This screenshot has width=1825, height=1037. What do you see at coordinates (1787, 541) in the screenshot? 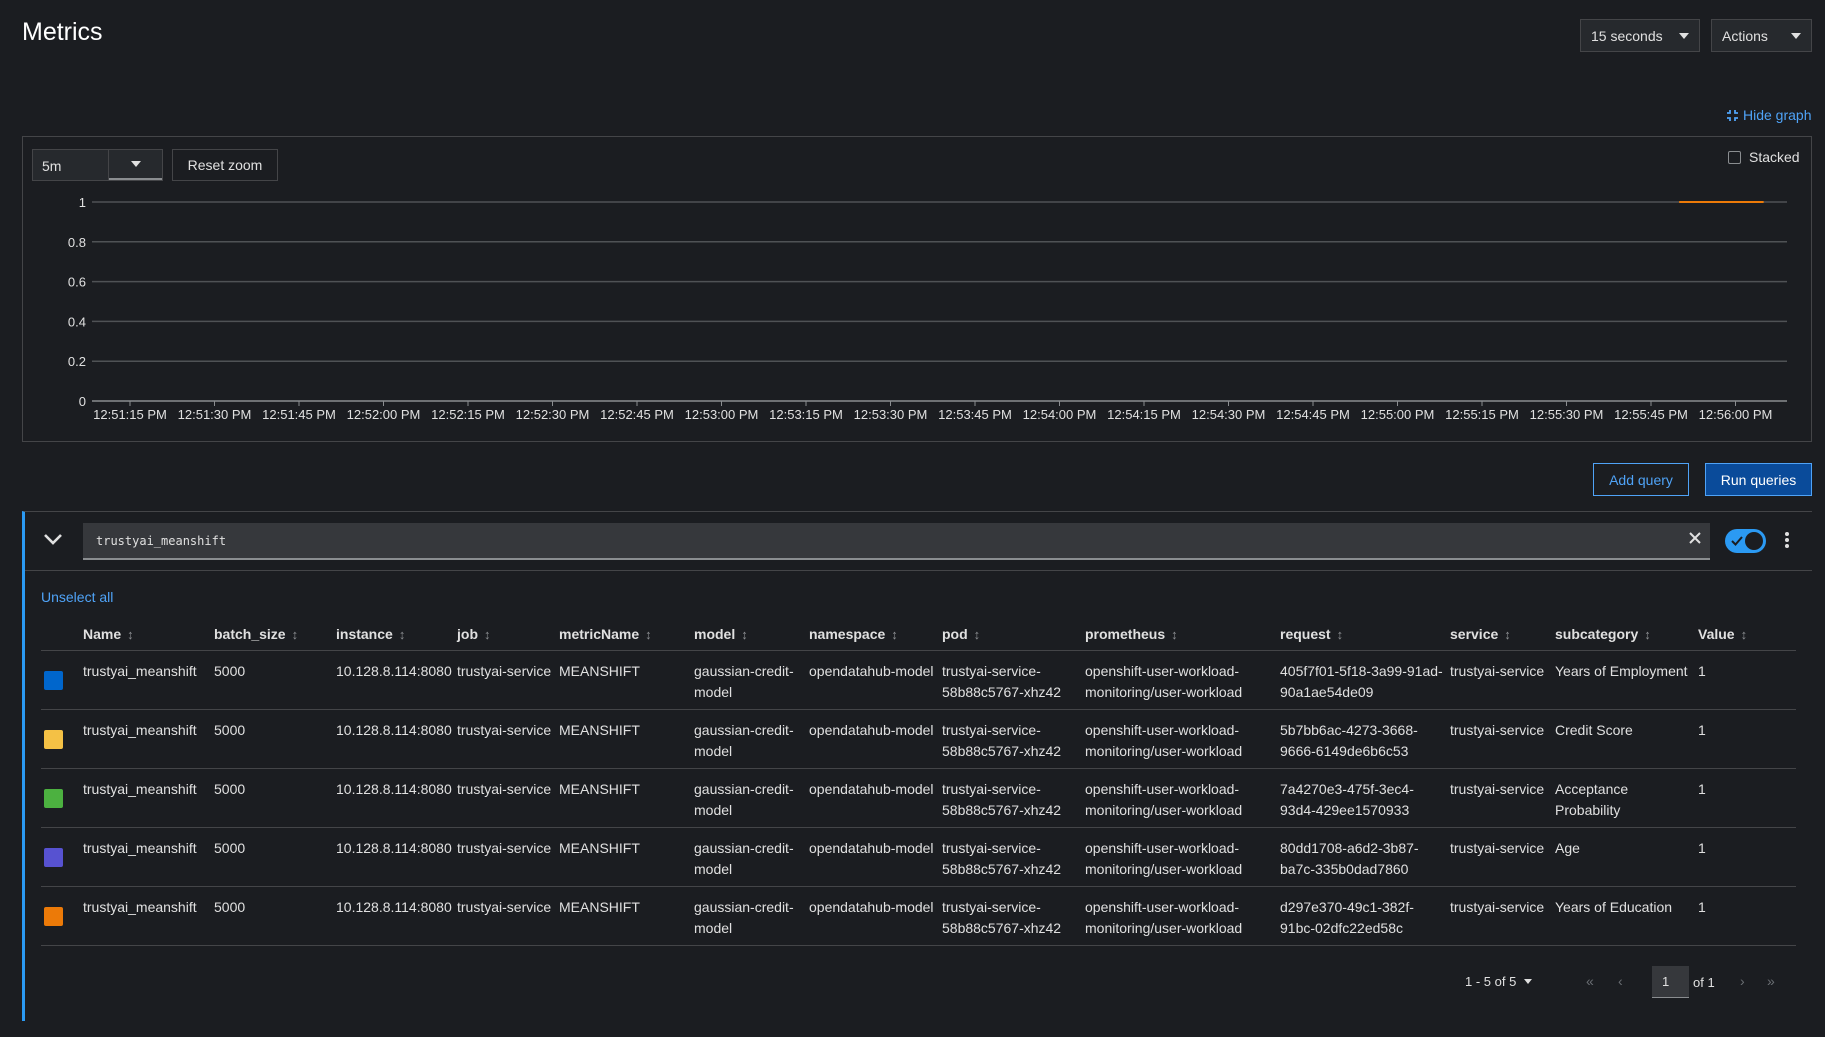
I see `query-kebab-menu` at bounding box center [1787, 541].